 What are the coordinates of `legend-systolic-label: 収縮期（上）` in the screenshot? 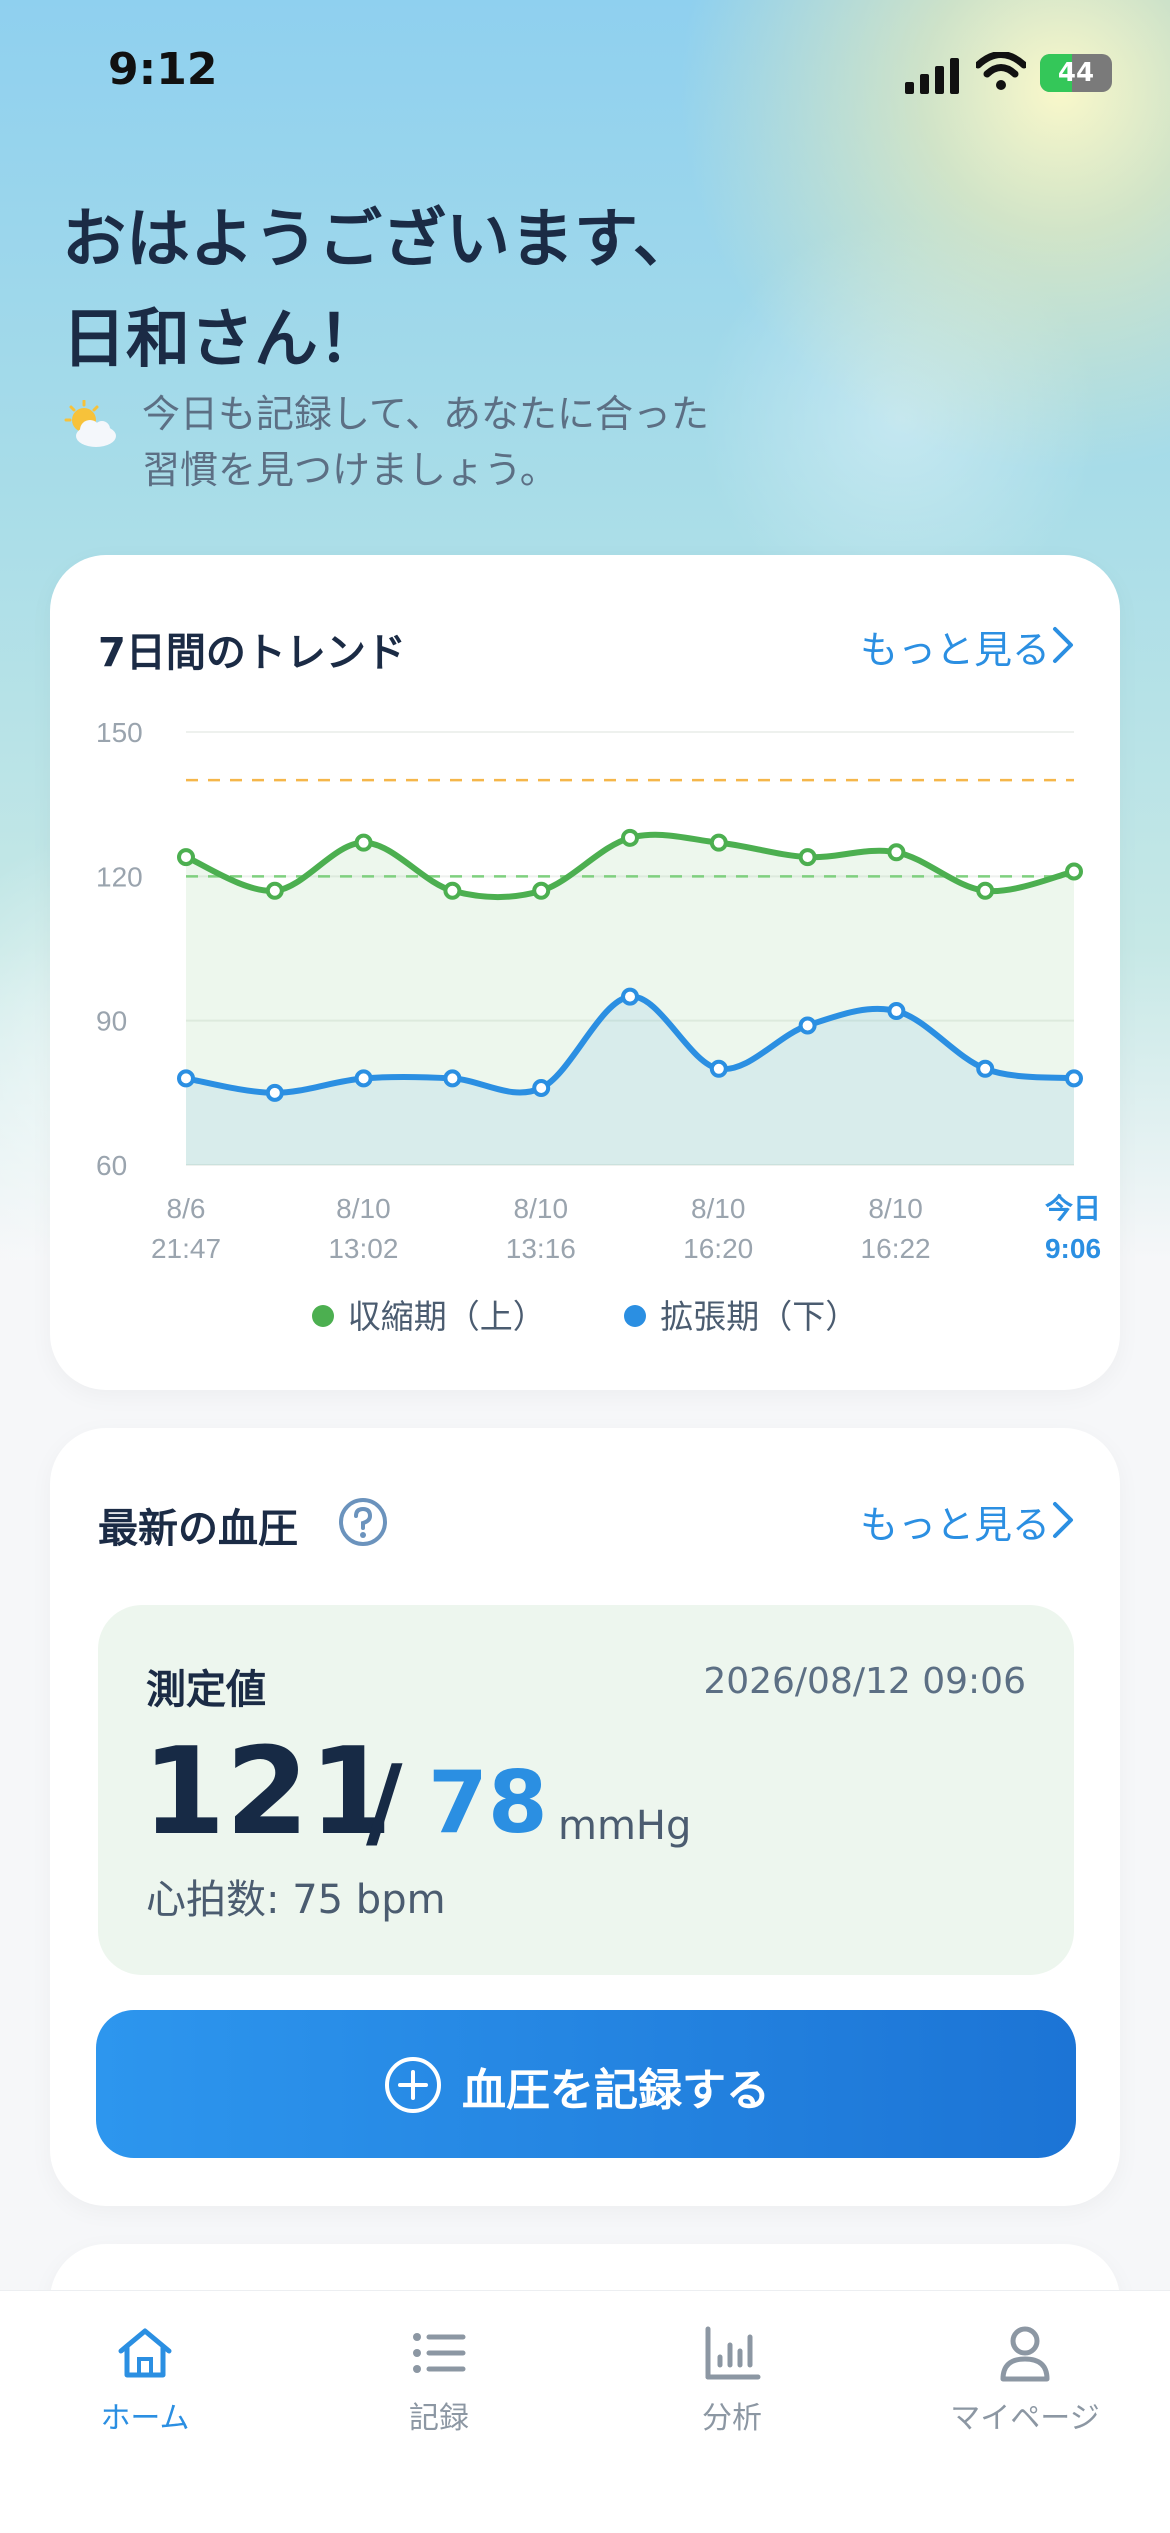 It's located at (446, 1316).